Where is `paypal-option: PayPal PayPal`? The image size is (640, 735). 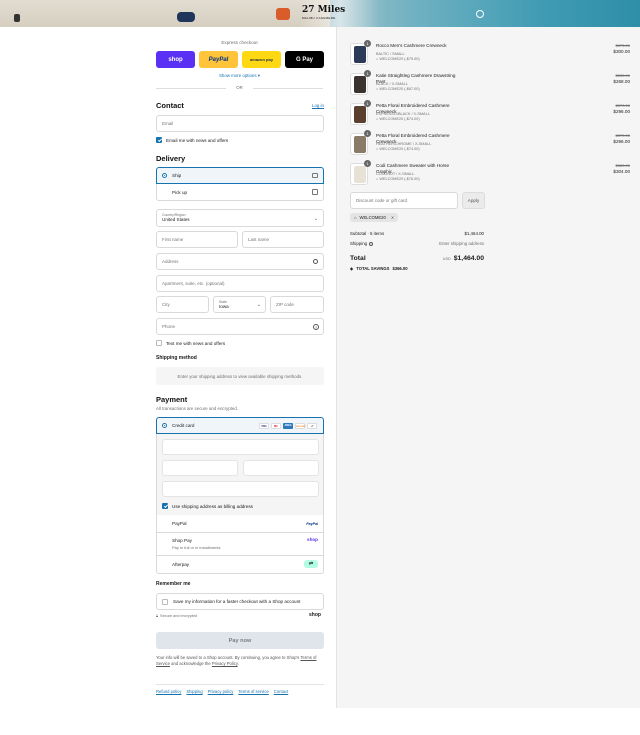
paypal-option: PayPal PayPal is located at coordinates (240, 524).